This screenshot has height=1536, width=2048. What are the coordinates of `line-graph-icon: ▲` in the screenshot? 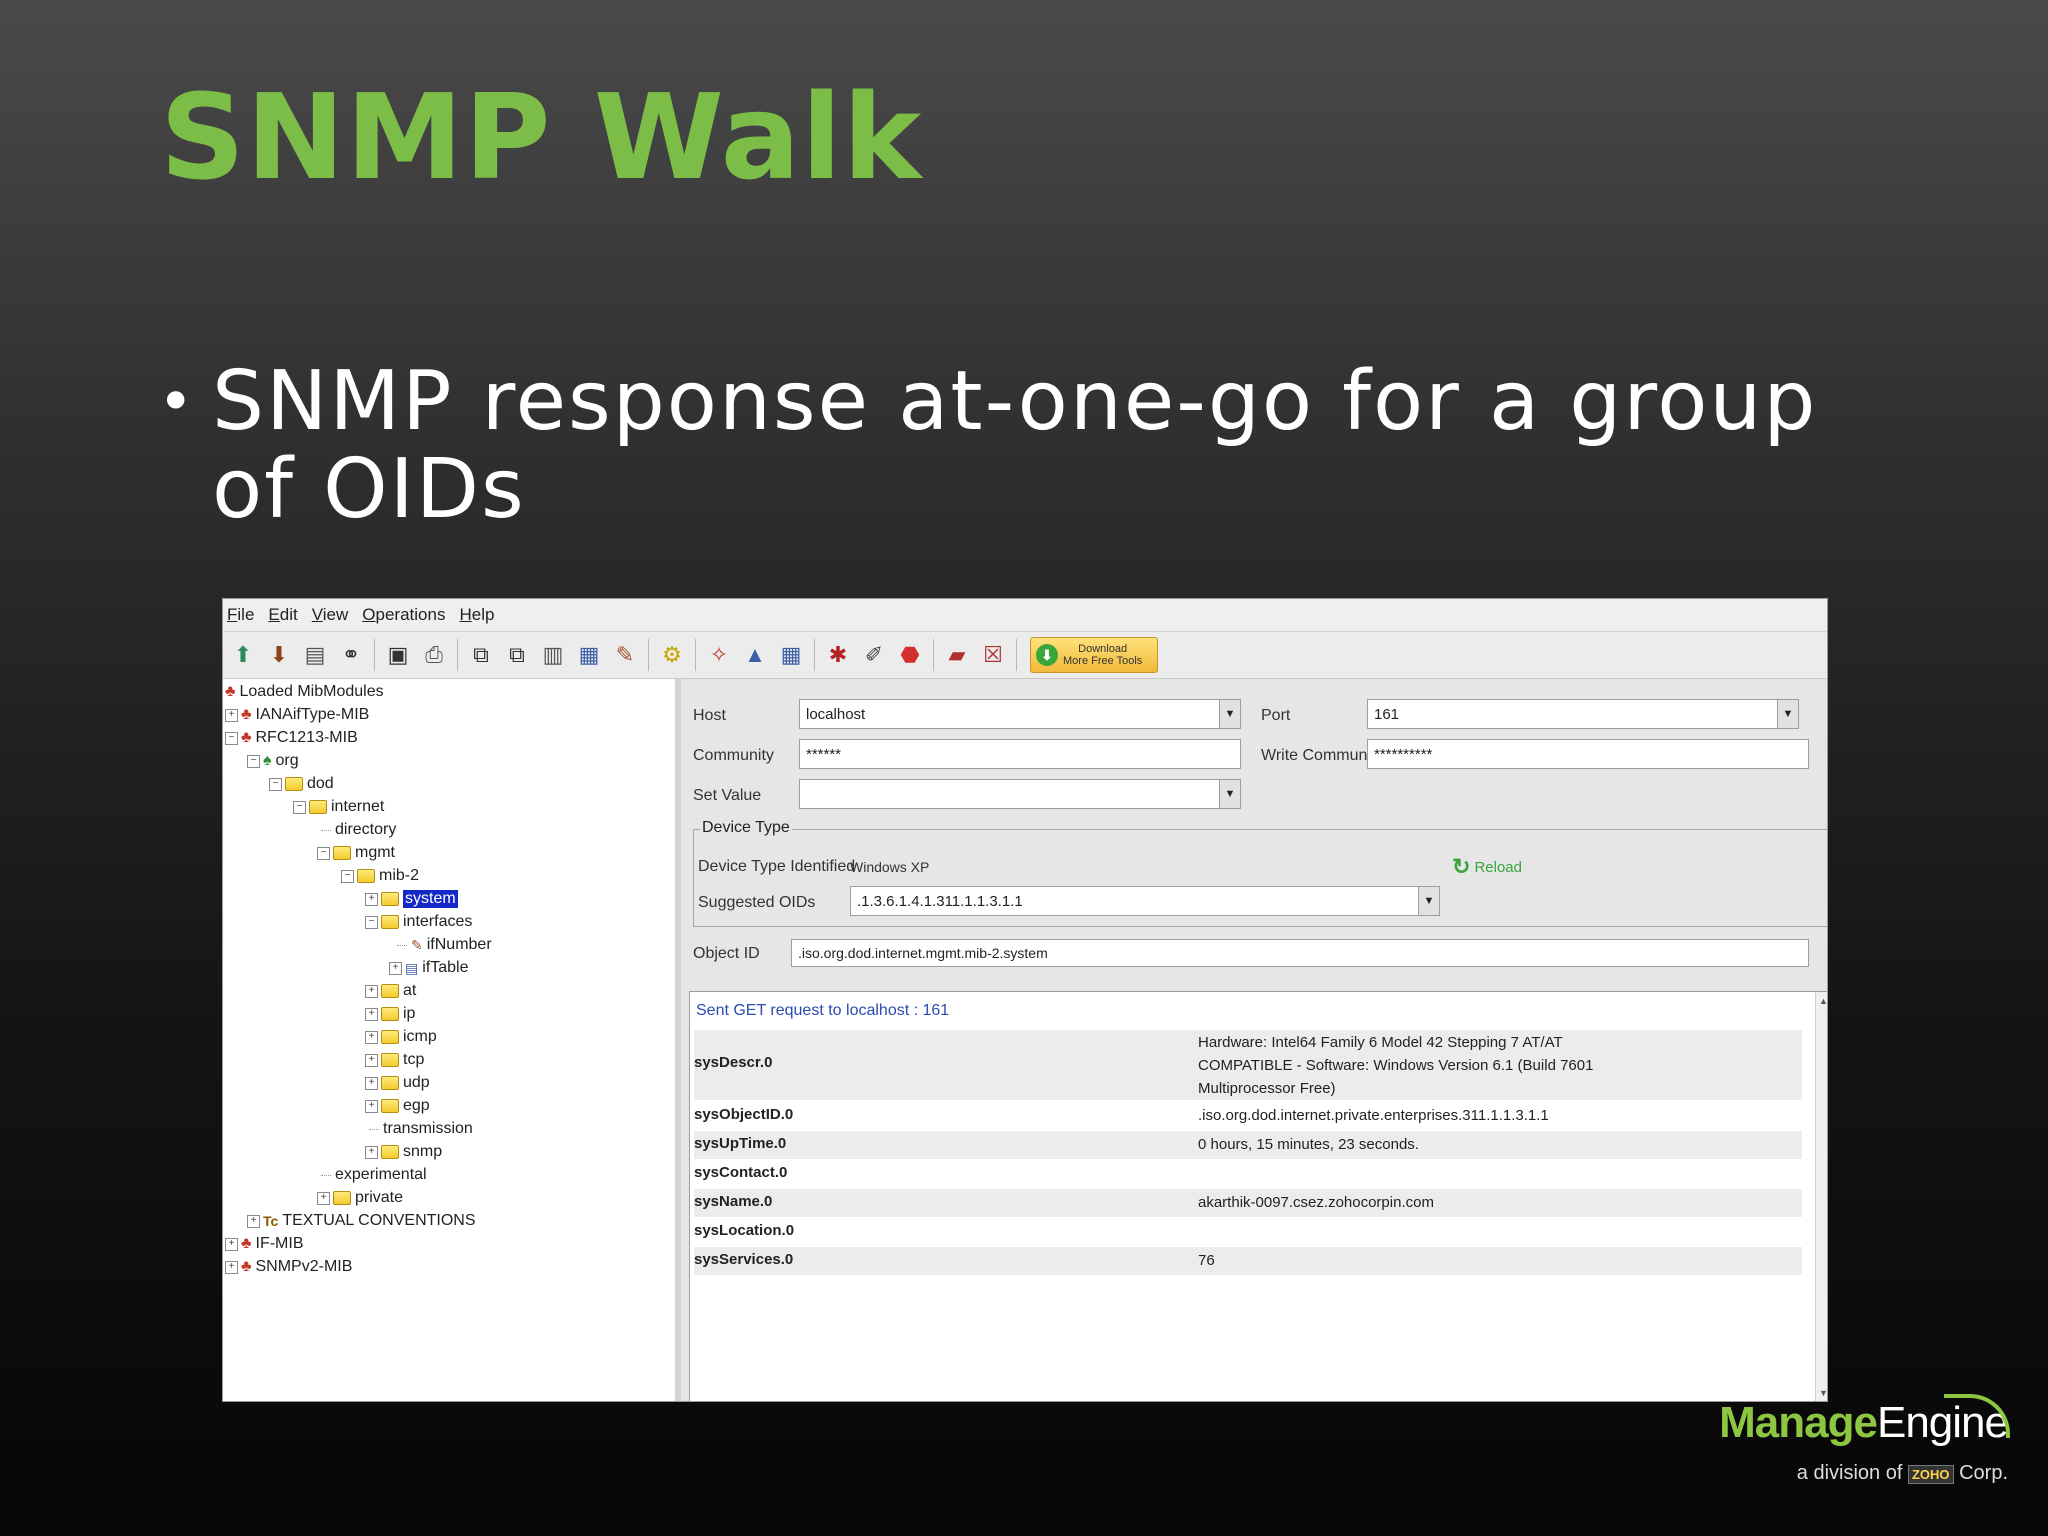 It's located at (755, 655).